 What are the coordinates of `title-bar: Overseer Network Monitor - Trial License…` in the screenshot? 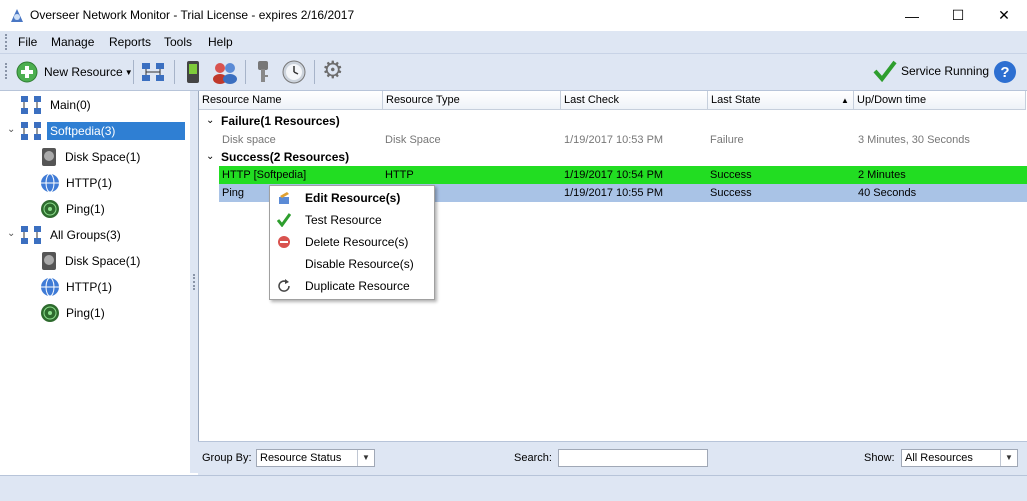 It's located at (513, 15).